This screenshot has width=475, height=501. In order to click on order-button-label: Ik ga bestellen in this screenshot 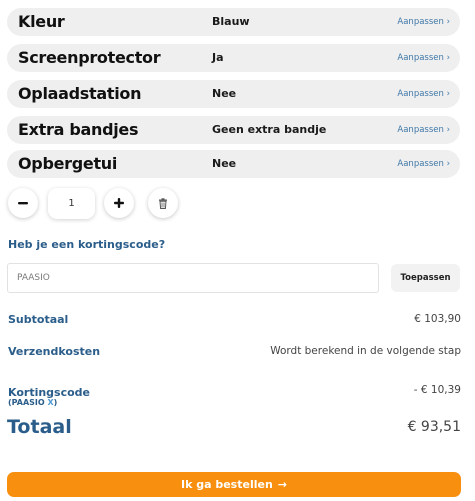, I will do `click(226, 484)`.